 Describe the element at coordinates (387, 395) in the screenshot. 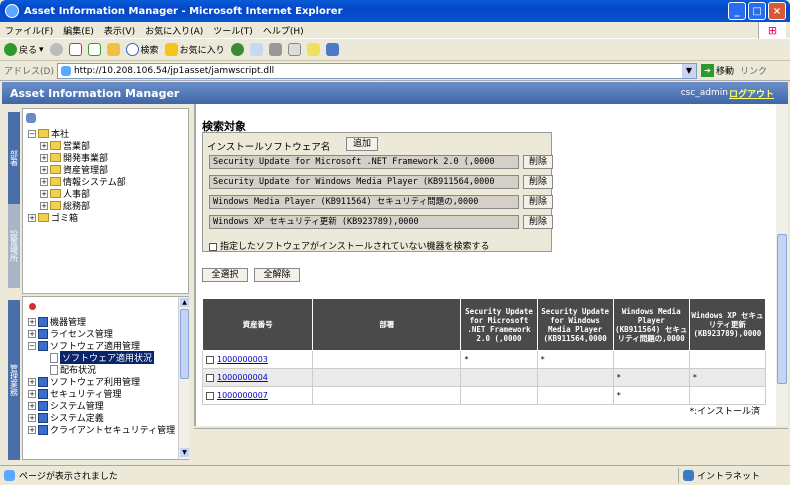

I see `dept-cell` at that location.